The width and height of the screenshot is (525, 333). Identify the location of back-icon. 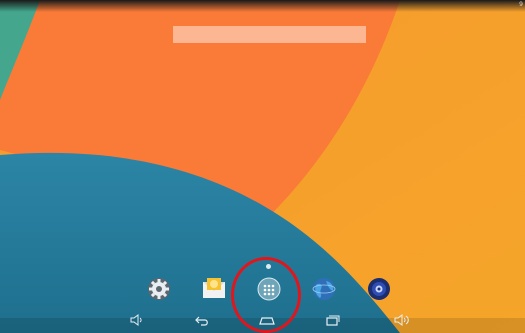
(202, 320).